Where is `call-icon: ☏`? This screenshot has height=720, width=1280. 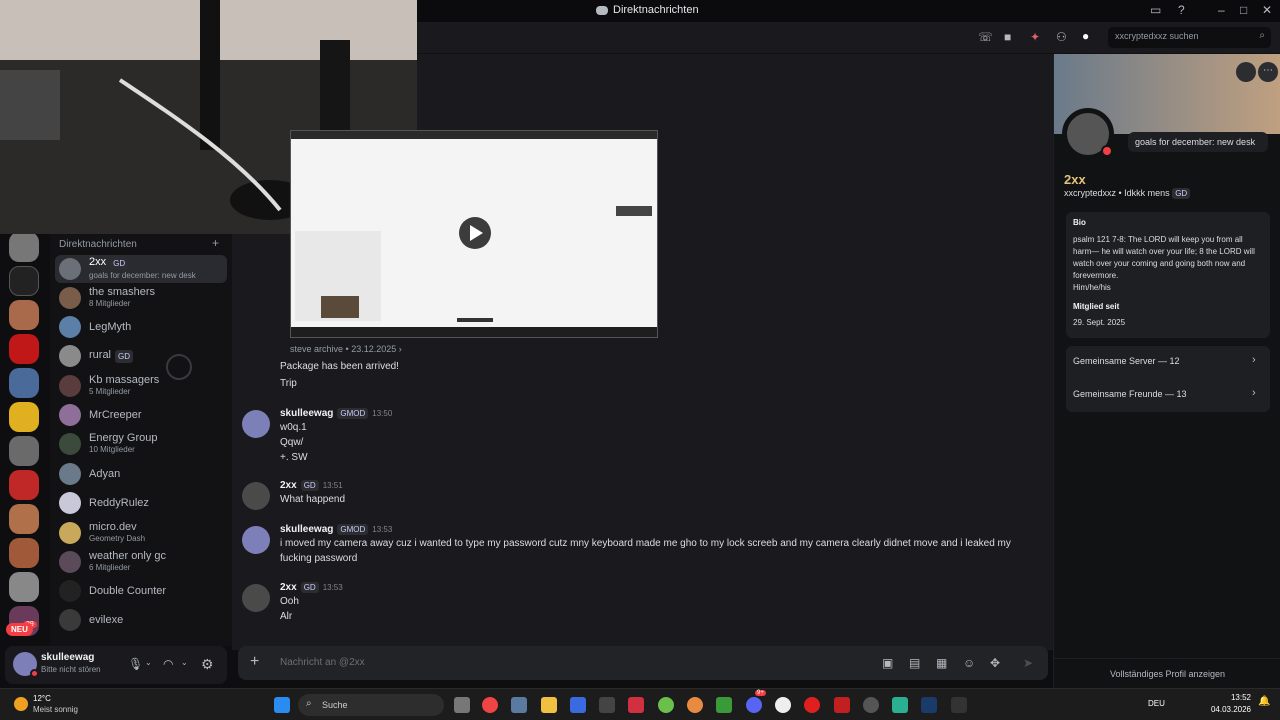 call-icon: ☏ is located at coordinates (985, 37).